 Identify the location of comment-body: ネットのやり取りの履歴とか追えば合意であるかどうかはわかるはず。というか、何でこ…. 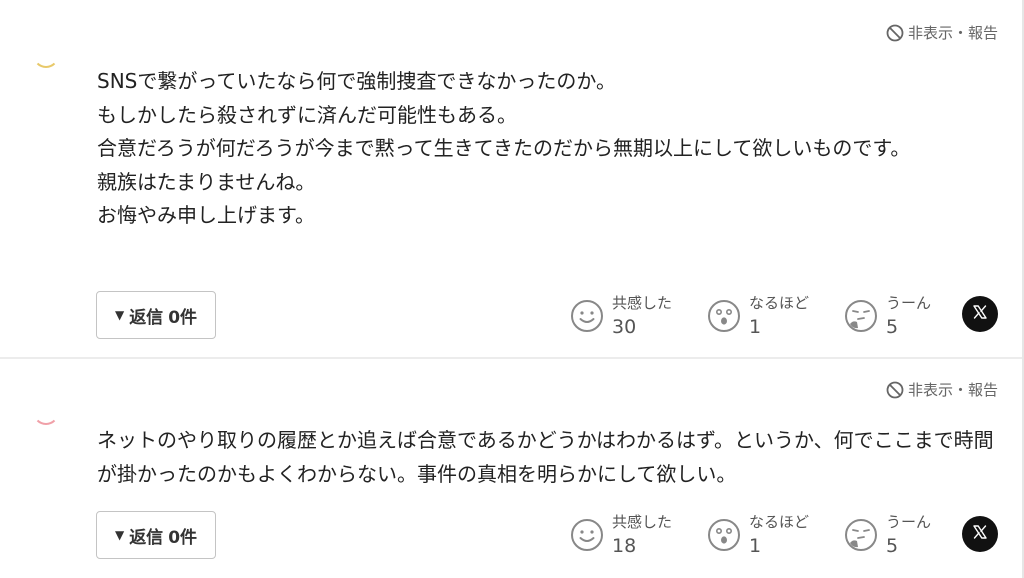
(545, 457).